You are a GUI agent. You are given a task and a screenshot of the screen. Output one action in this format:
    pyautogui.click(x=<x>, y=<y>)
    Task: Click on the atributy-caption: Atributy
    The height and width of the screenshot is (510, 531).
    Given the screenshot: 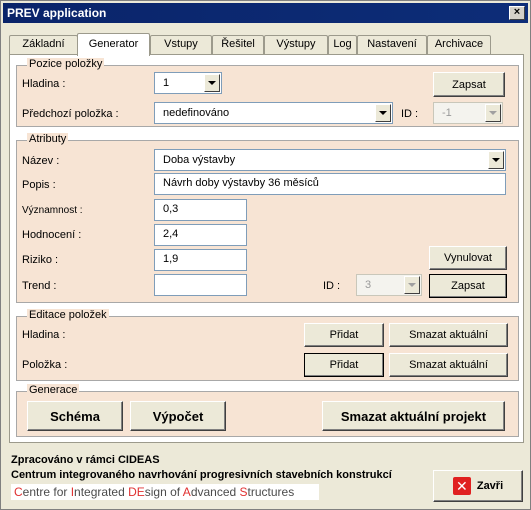 What is the action you would take?
    pyautogui.click(x=48, y=139)
    